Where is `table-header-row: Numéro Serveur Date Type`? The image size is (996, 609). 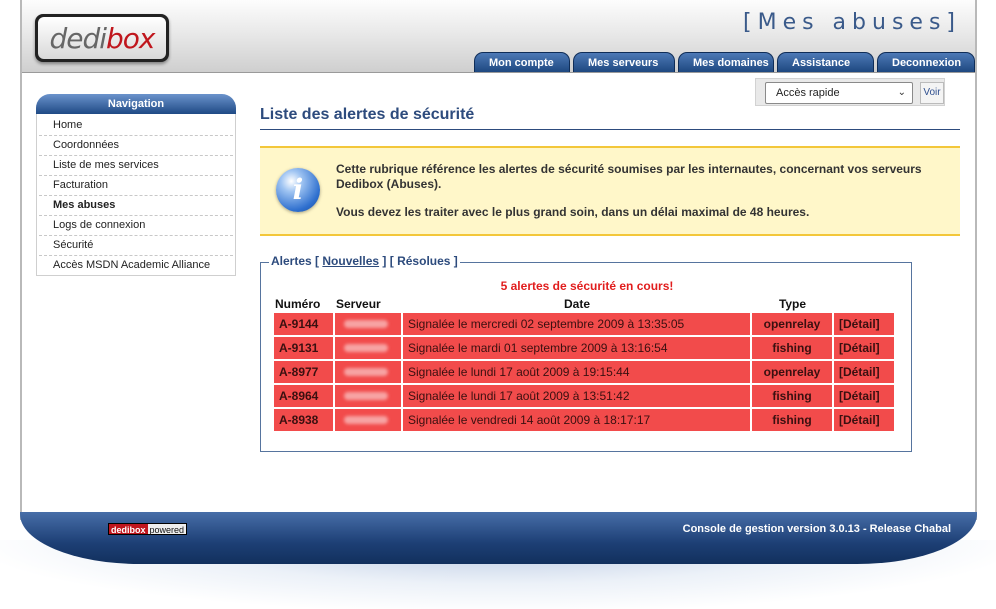
table-header-row: Numéro Serveur Date Type is located at coordinates (584, 304).